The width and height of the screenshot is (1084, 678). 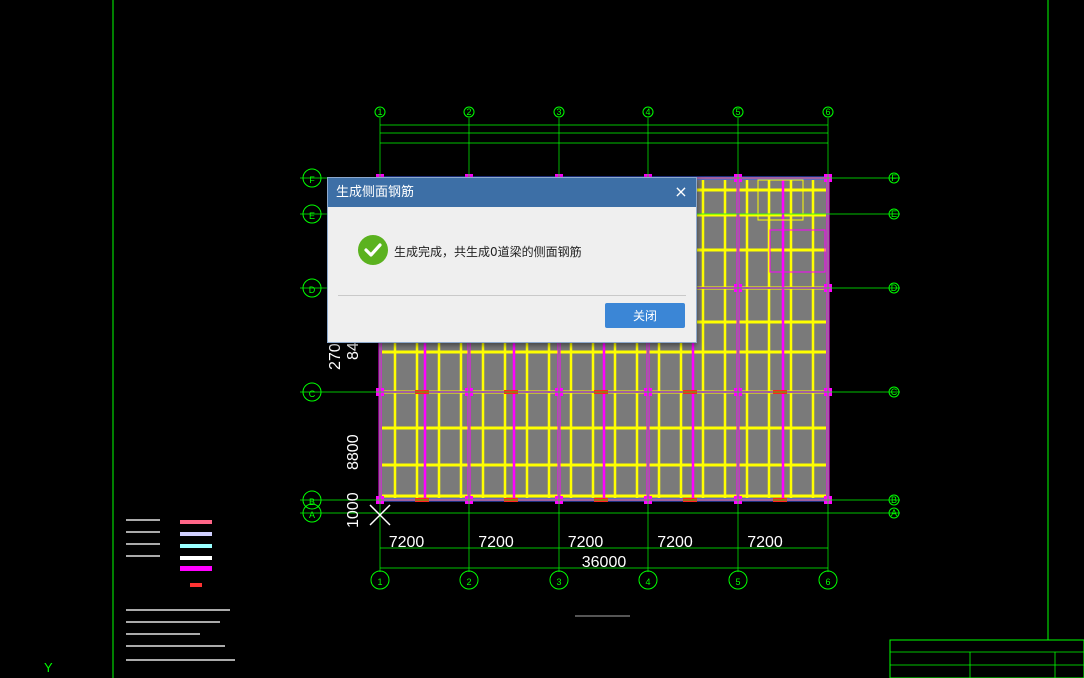 I want to click on left-dim-1000: 1000, so click(x=353, y=510).